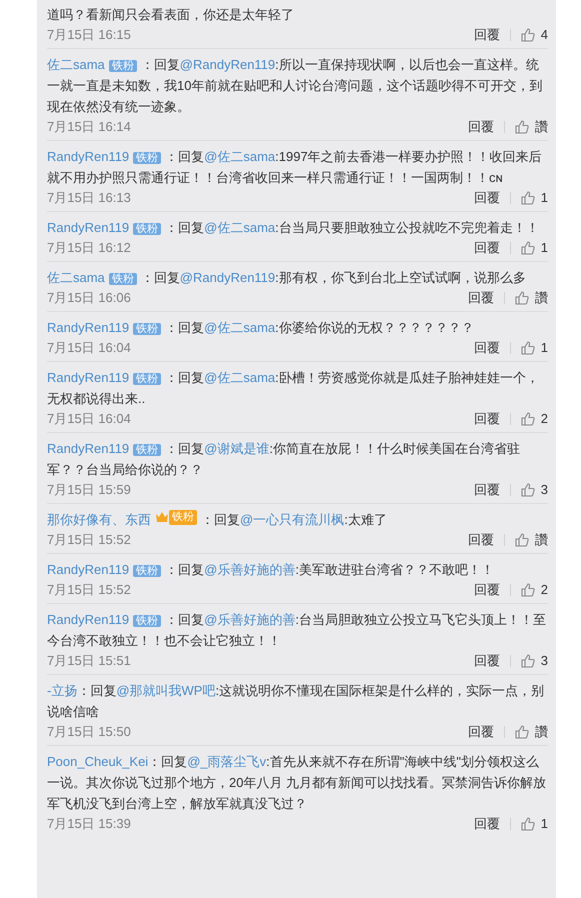 The height and width of the screenshot is (898, 581). What do you see at coordinates (297, 783) in the screenshot?
I see `comment-text: Poon_Cheuk_Kei：回复@_雨落尘飞v:首先从来就不存在所谓"海峡中线"划分领权这么一说。其次你说飞过那个地方，20年八月 九月都有新闻可以找找看。冥禁洞告诉你解放军飞机没飞到台湾上空，解放军就真没飞过？` at bounding box center [297, 783].